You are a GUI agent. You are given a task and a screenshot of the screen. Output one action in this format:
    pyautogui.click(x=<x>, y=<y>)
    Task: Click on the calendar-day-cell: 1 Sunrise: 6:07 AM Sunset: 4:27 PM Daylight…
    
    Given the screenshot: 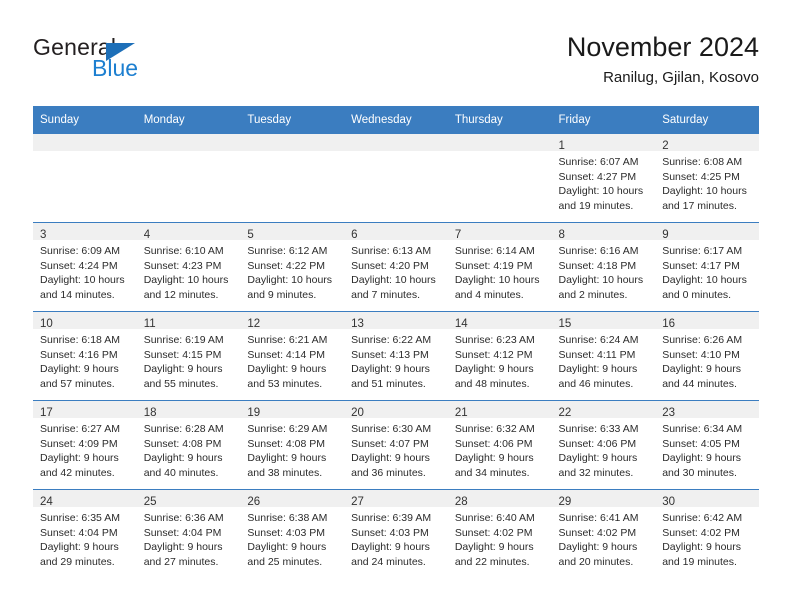 What is the action you would take?
    pyautogui.click(x=603, y=178)
    